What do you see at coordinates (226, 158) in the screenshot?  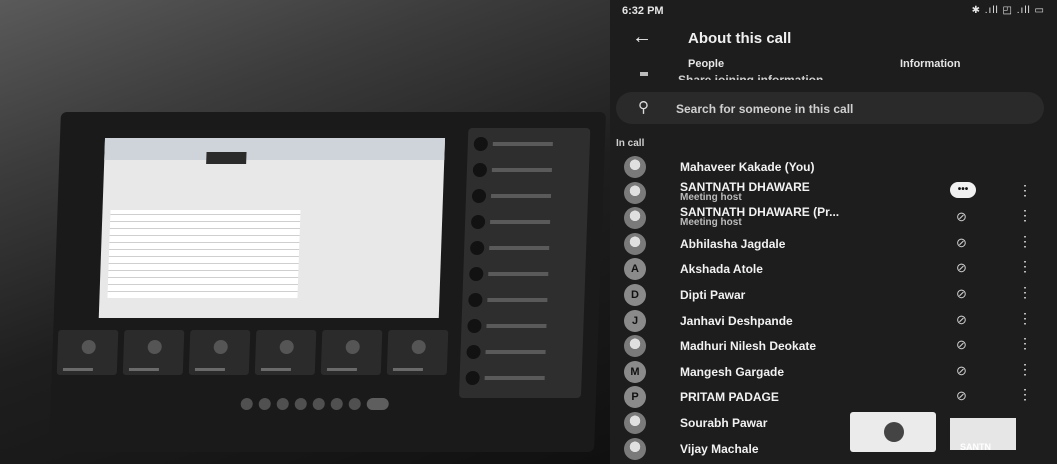 I see `stop-sharing-button` at bounding box center [226, 158].